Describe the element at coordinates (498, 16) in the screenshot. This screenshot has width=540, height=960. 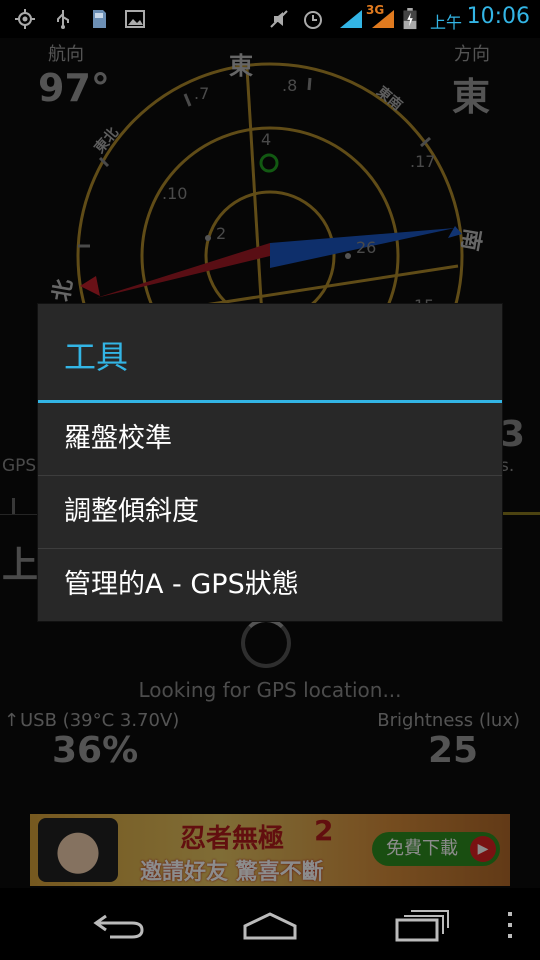
I see `status-time: 10:06` at that location.